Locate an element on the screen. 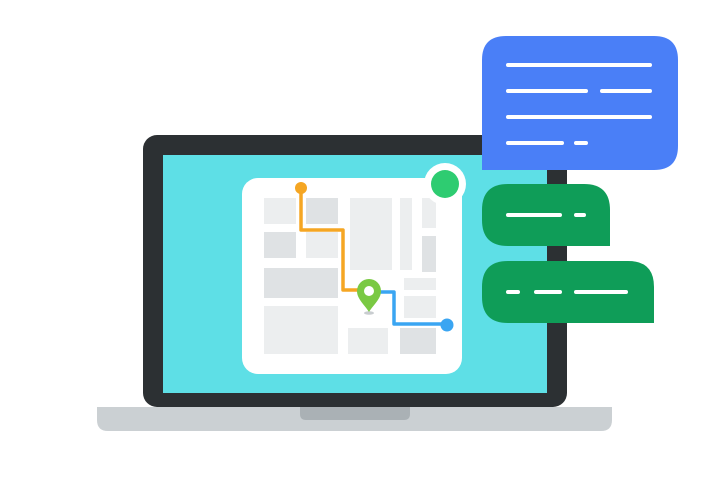  map-icon is located at coordinates (352, 276).